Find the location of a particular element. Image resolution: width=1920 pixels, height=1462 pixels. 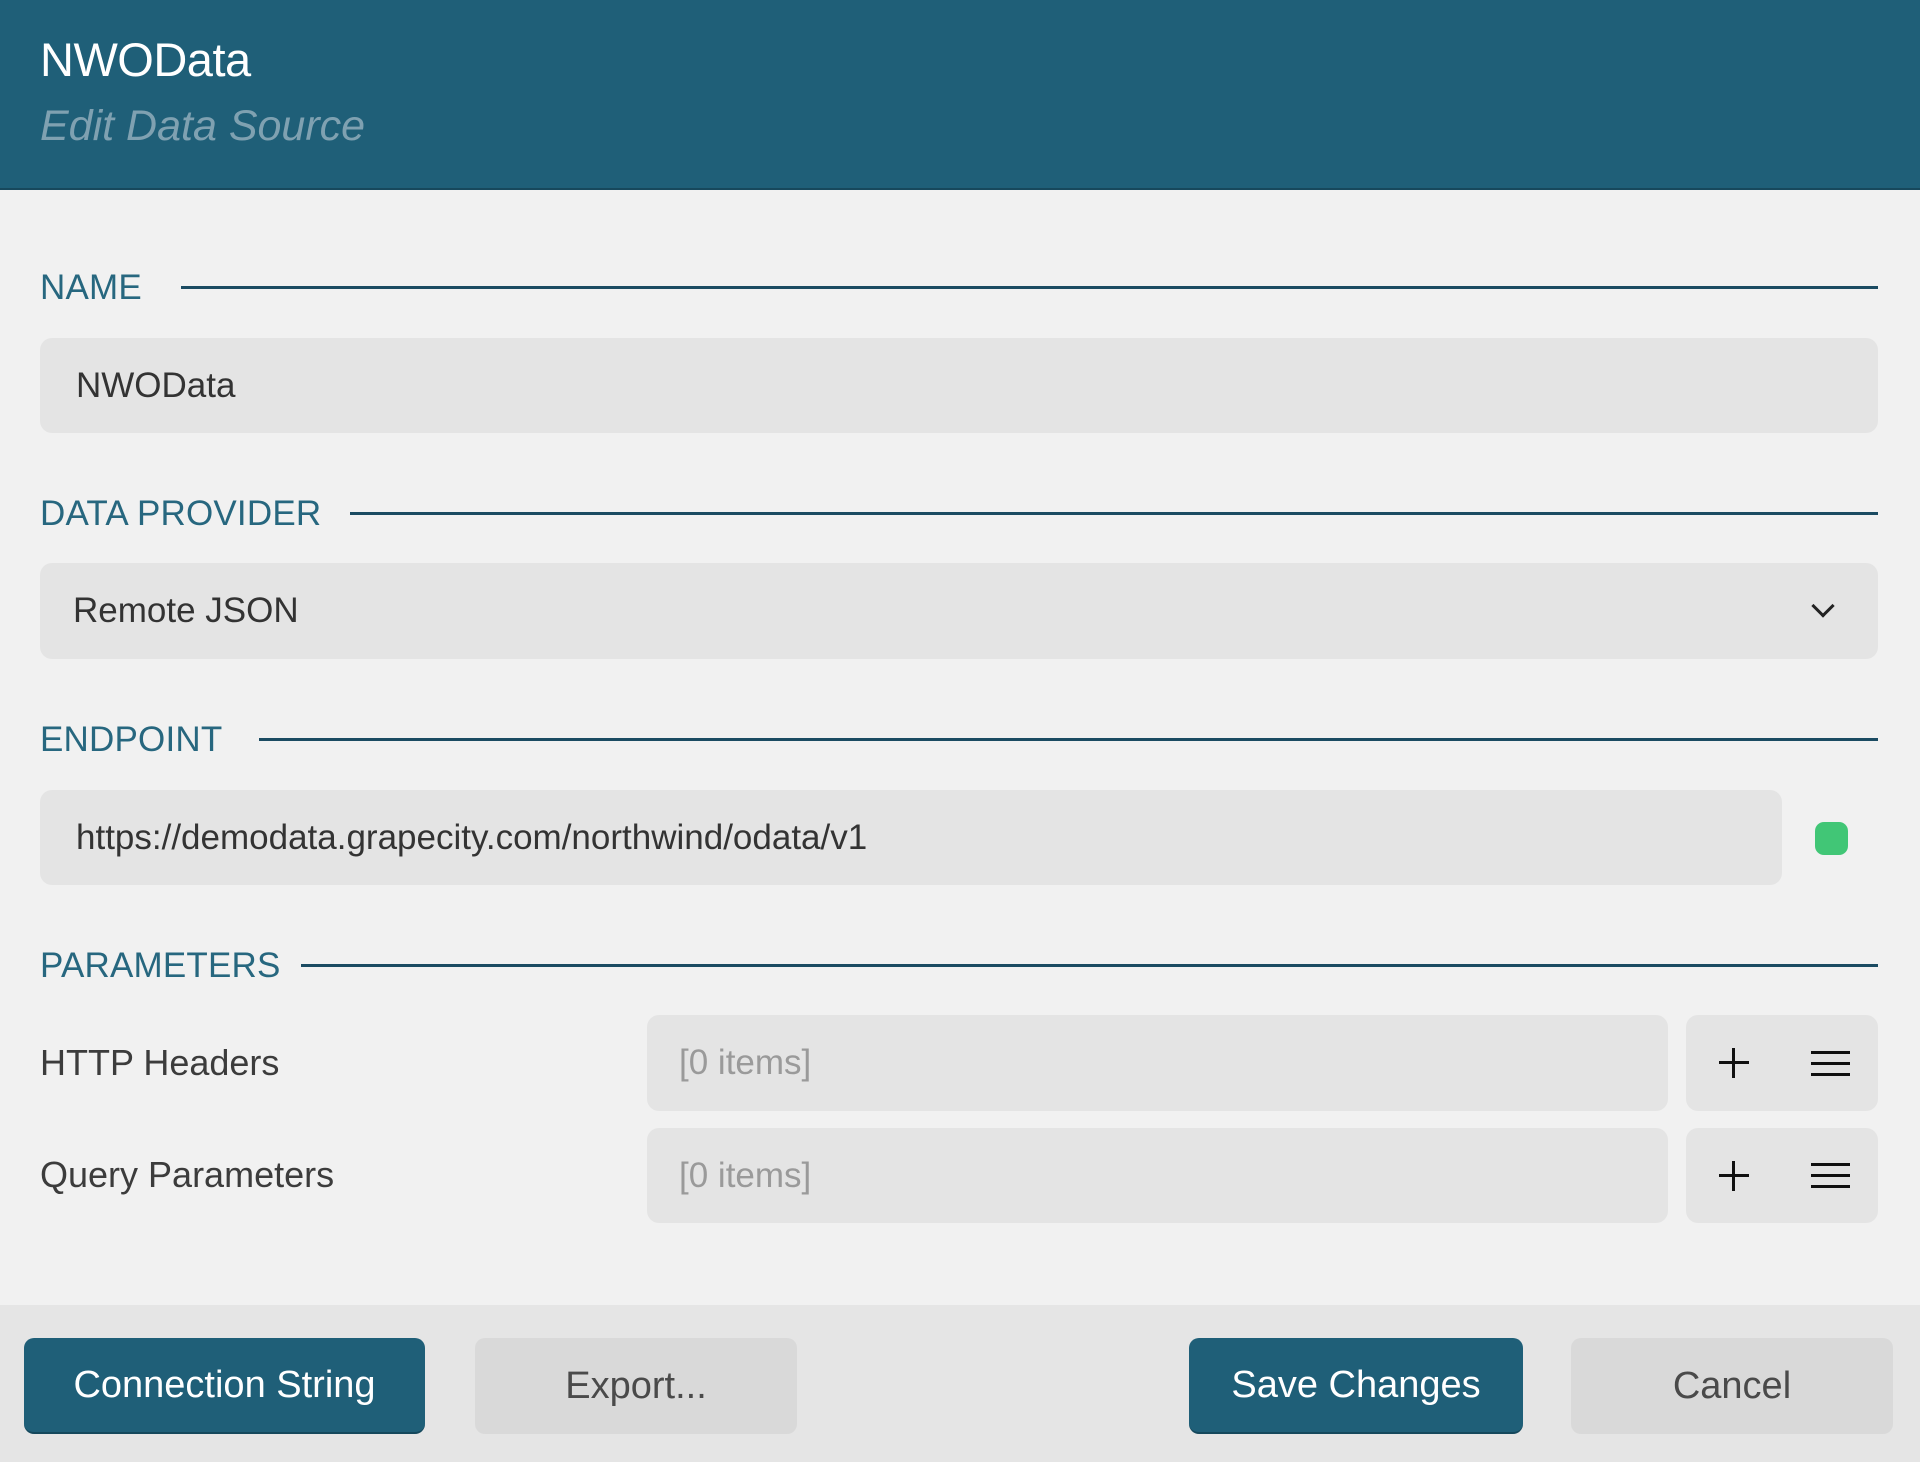

http-headers-label: HTTP Headers is located at coordinates (160, 1062).